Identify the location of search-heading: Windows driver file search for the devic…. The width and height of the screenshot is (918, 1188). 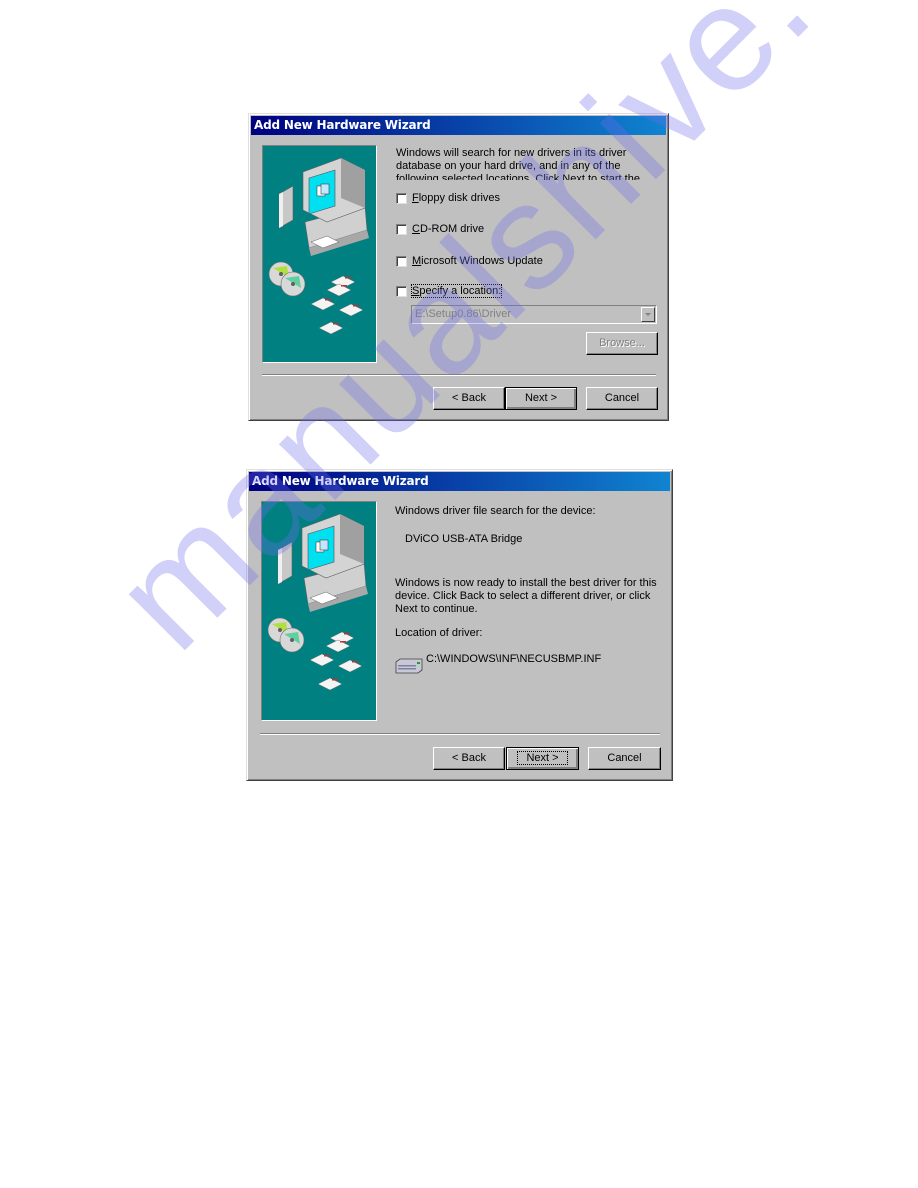
(495, 511).